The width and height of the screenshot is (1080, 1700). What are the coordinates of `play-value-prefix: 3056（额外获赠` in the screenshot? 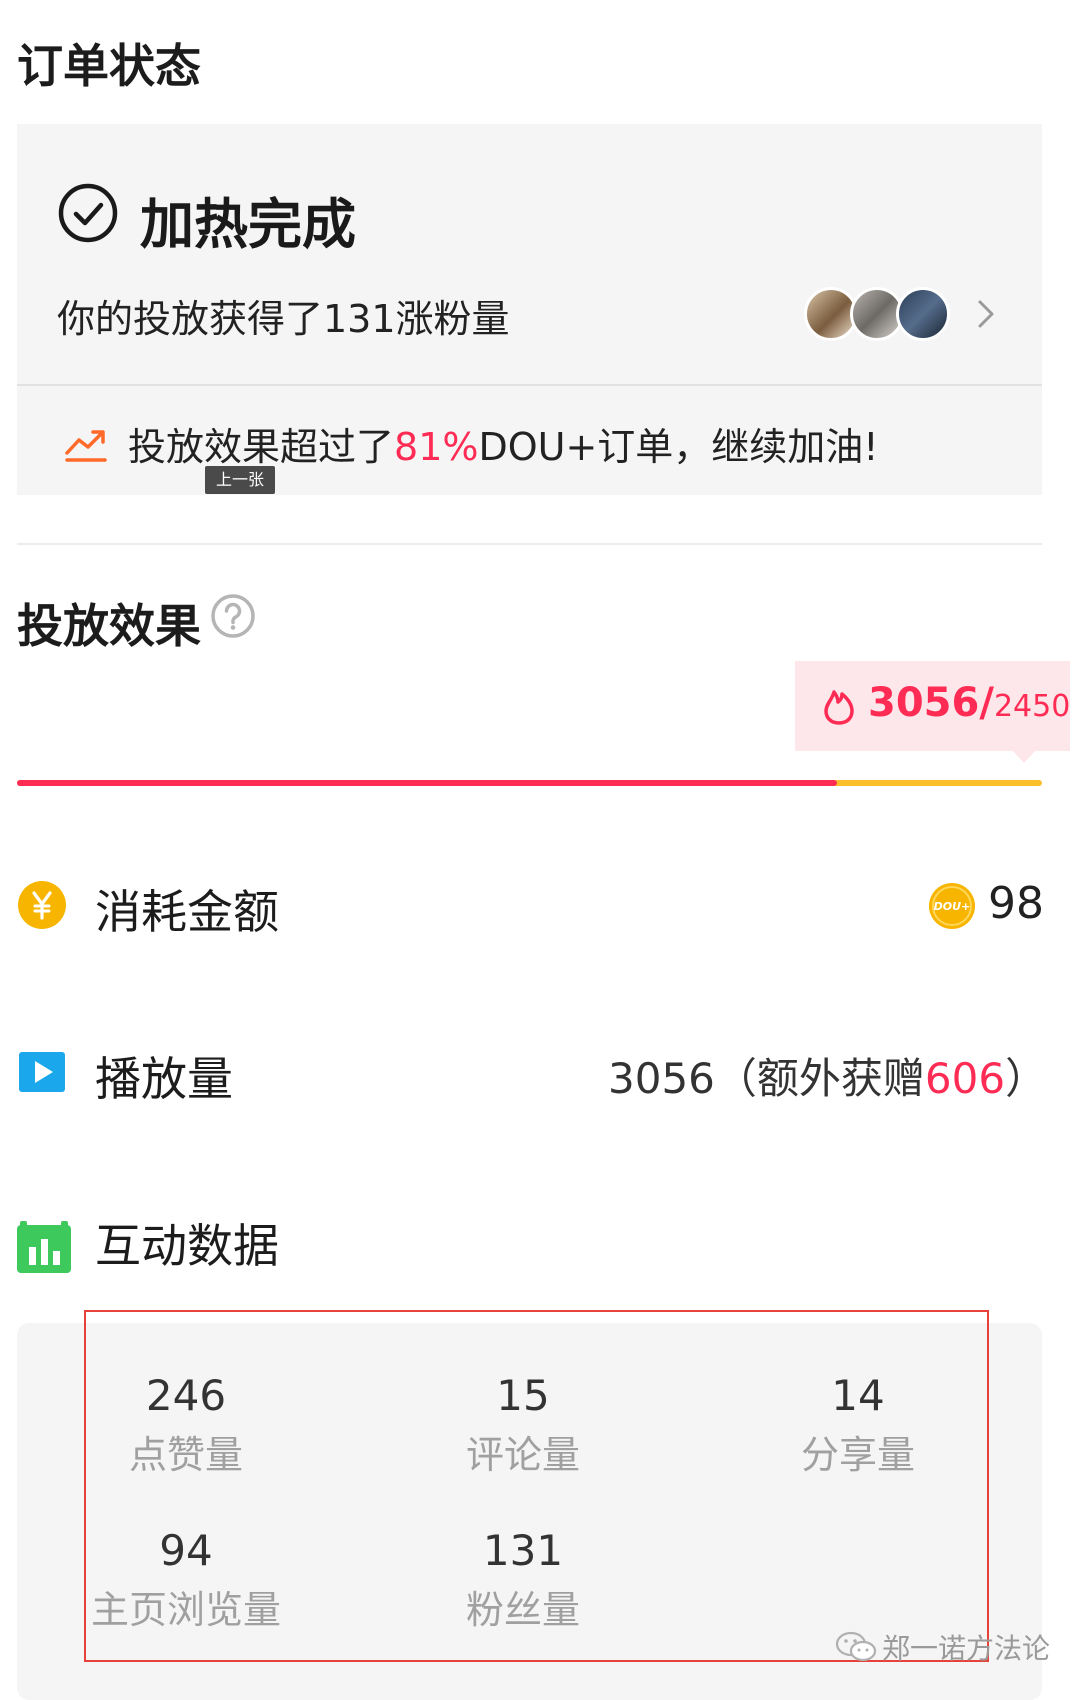 It's located at (766, 1078).